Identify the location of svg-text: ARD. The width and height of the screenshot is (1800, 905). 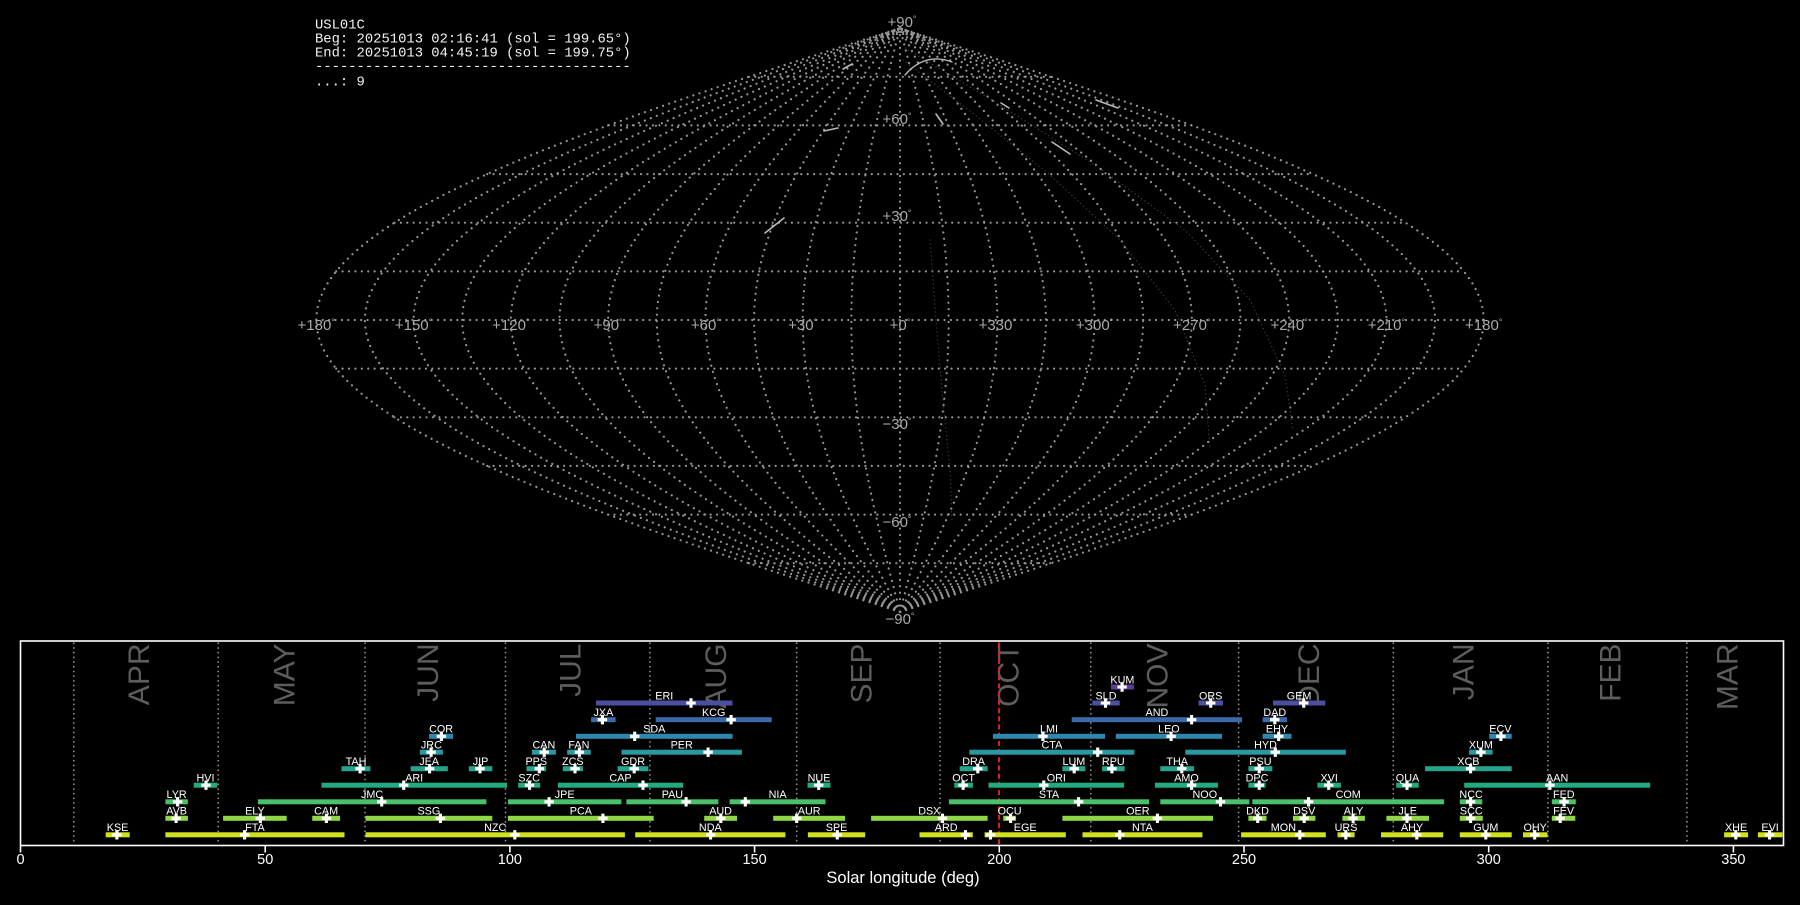
(946, 828).